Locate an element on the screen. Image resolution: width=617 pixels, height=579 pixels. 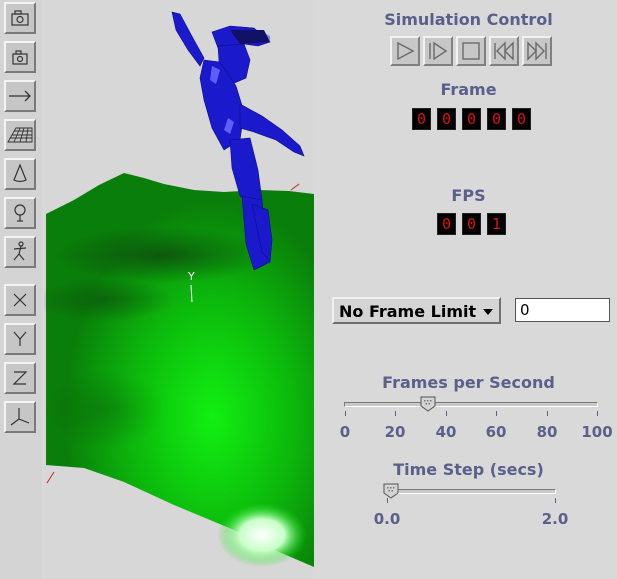
fps-tick-label: 100 is located at coordinates (597, 432).